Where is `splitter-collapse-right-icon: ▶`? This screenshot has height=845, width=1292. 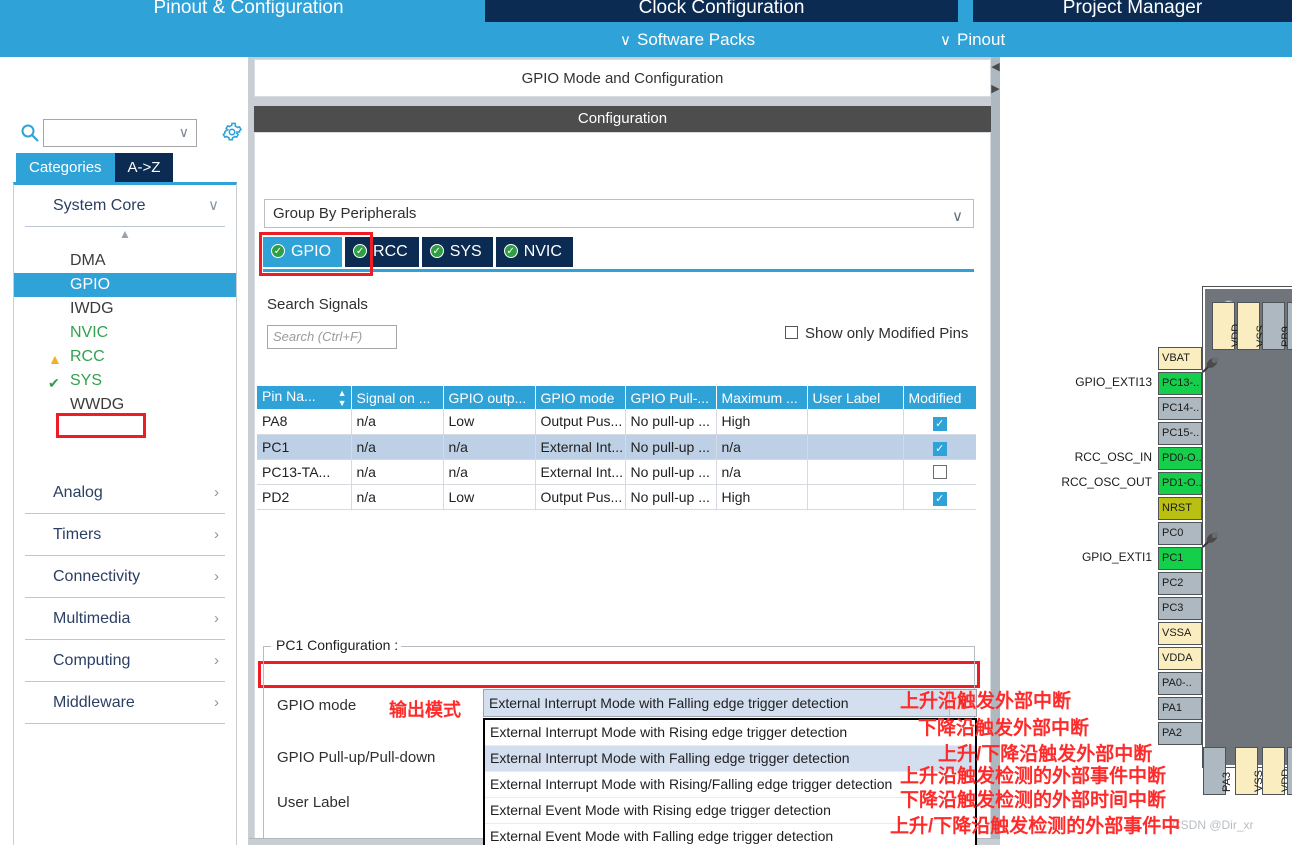 splitter-collapse-right-icon: ▶ is located at coordinates (995, 89).